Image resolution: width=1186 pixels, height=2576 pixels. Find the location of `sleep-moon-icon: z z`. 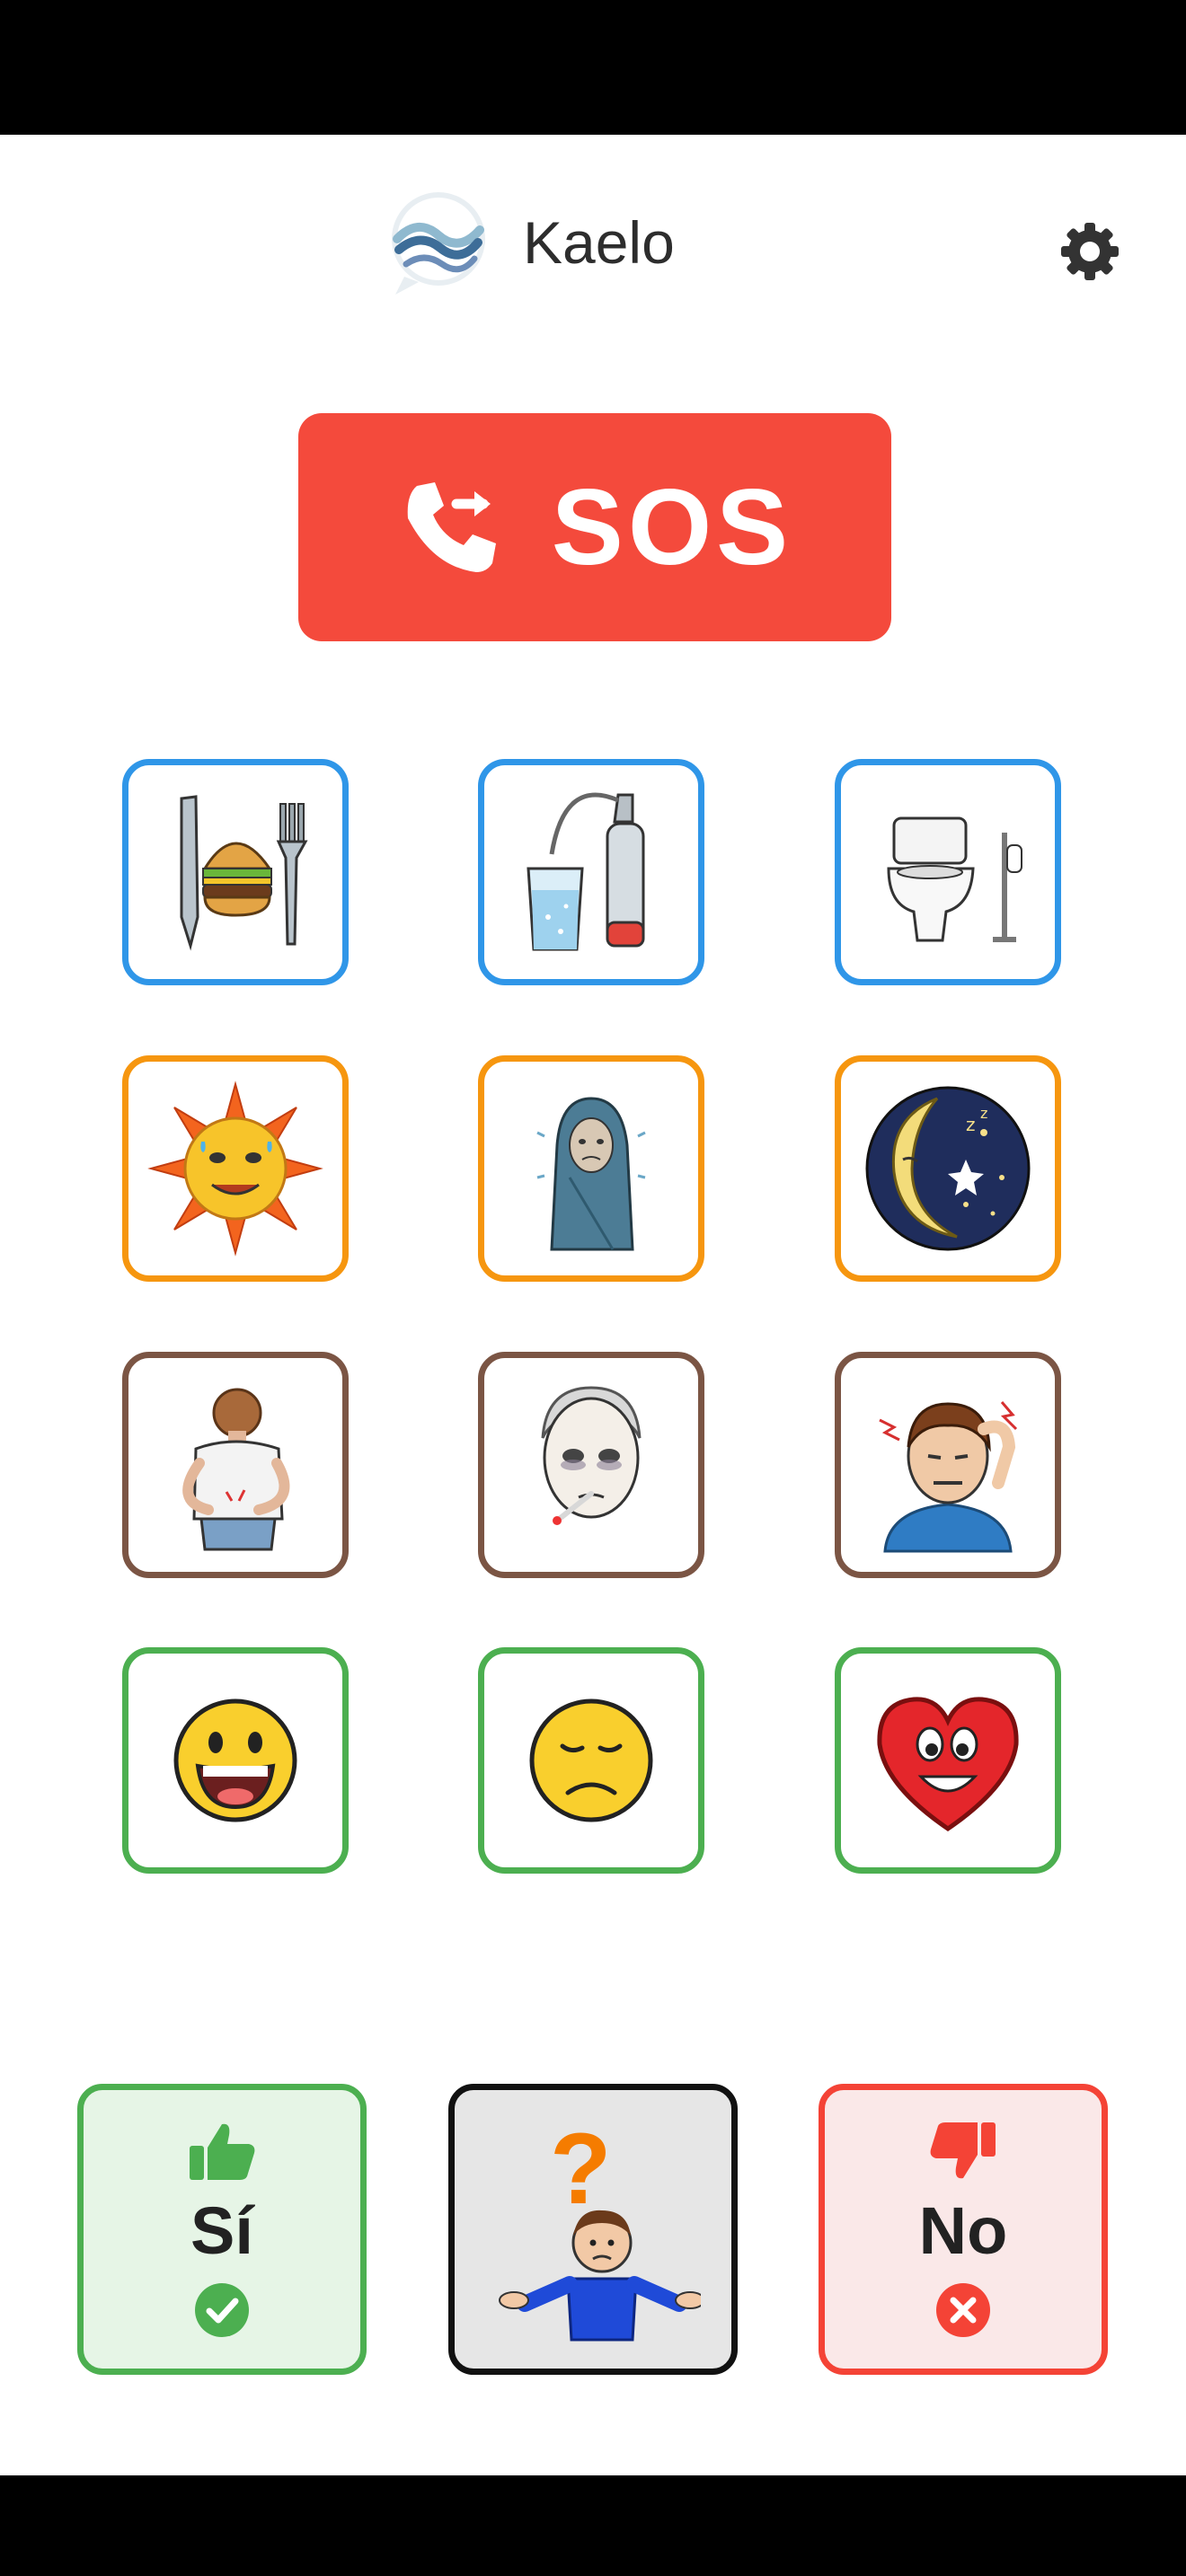

sleep-moon-icon: z z is located at coordinates (948, 1168).